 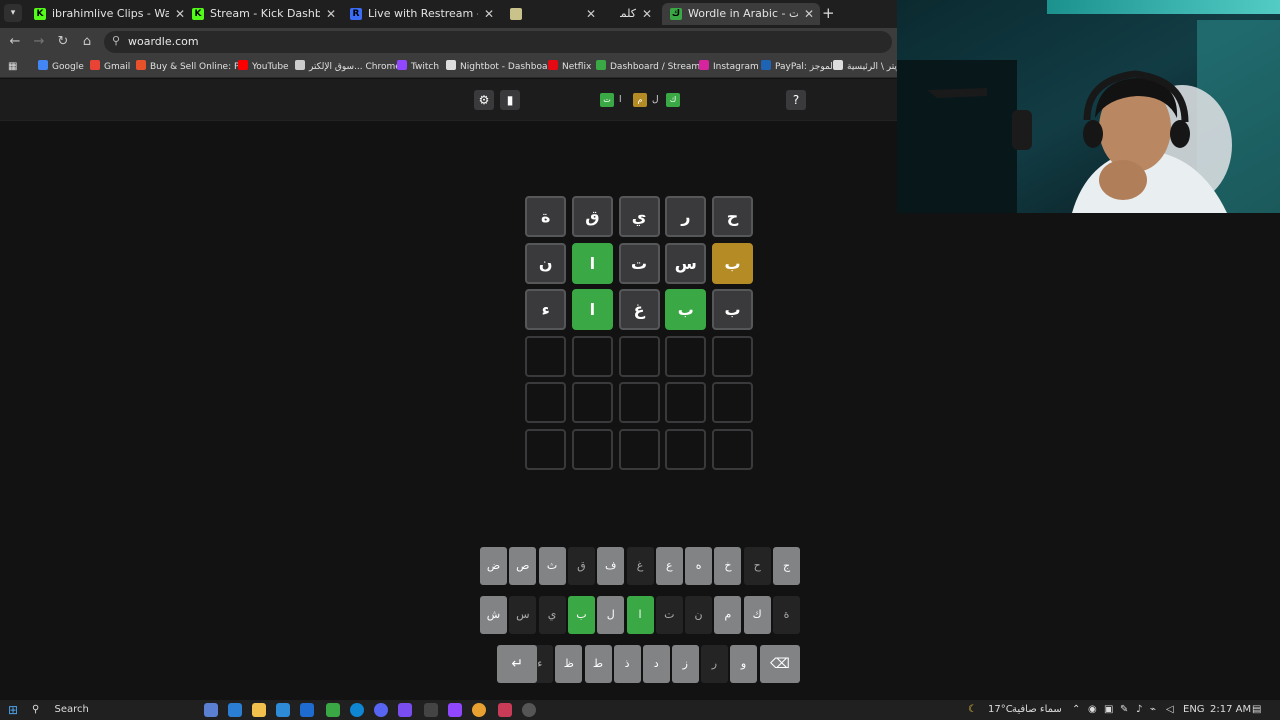 What do you see at coordinates (357, 710) in the screenshot?
I see `edge-icon` at bounding box center [357, 710].